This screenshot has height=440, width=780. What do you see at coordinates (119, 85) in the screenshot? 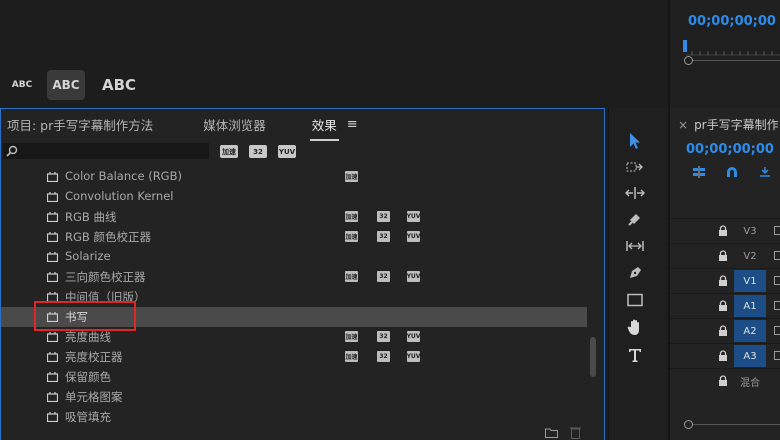
I see `caption-style-large: ABC` at bounding box center [119, 85].